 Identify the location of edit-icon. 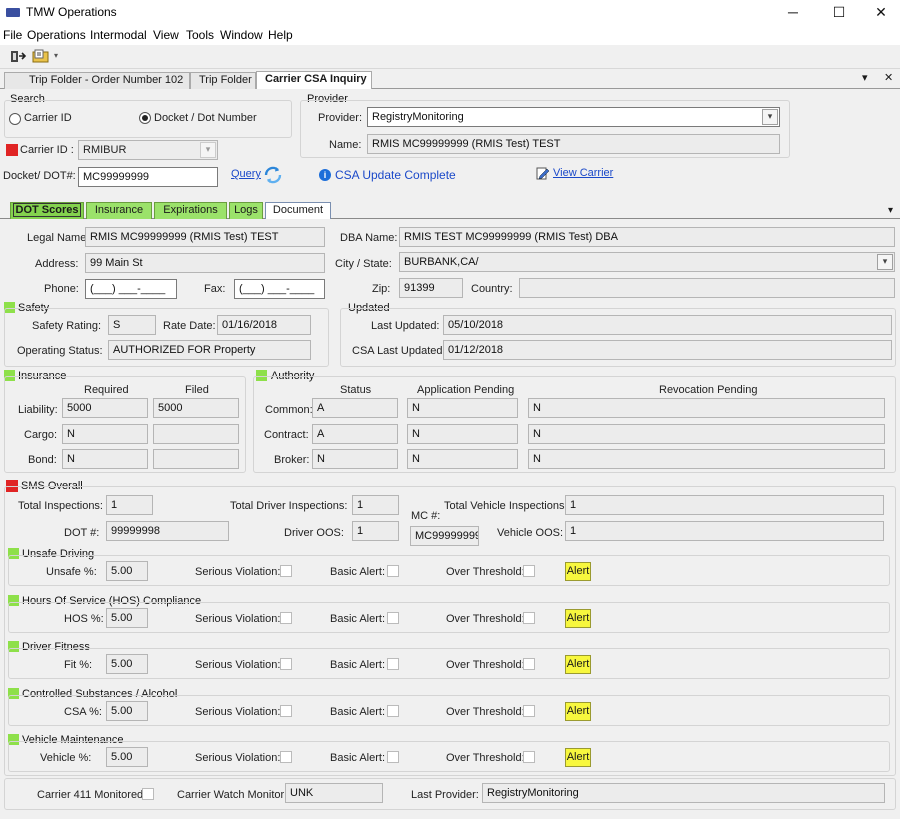
(543, 173).